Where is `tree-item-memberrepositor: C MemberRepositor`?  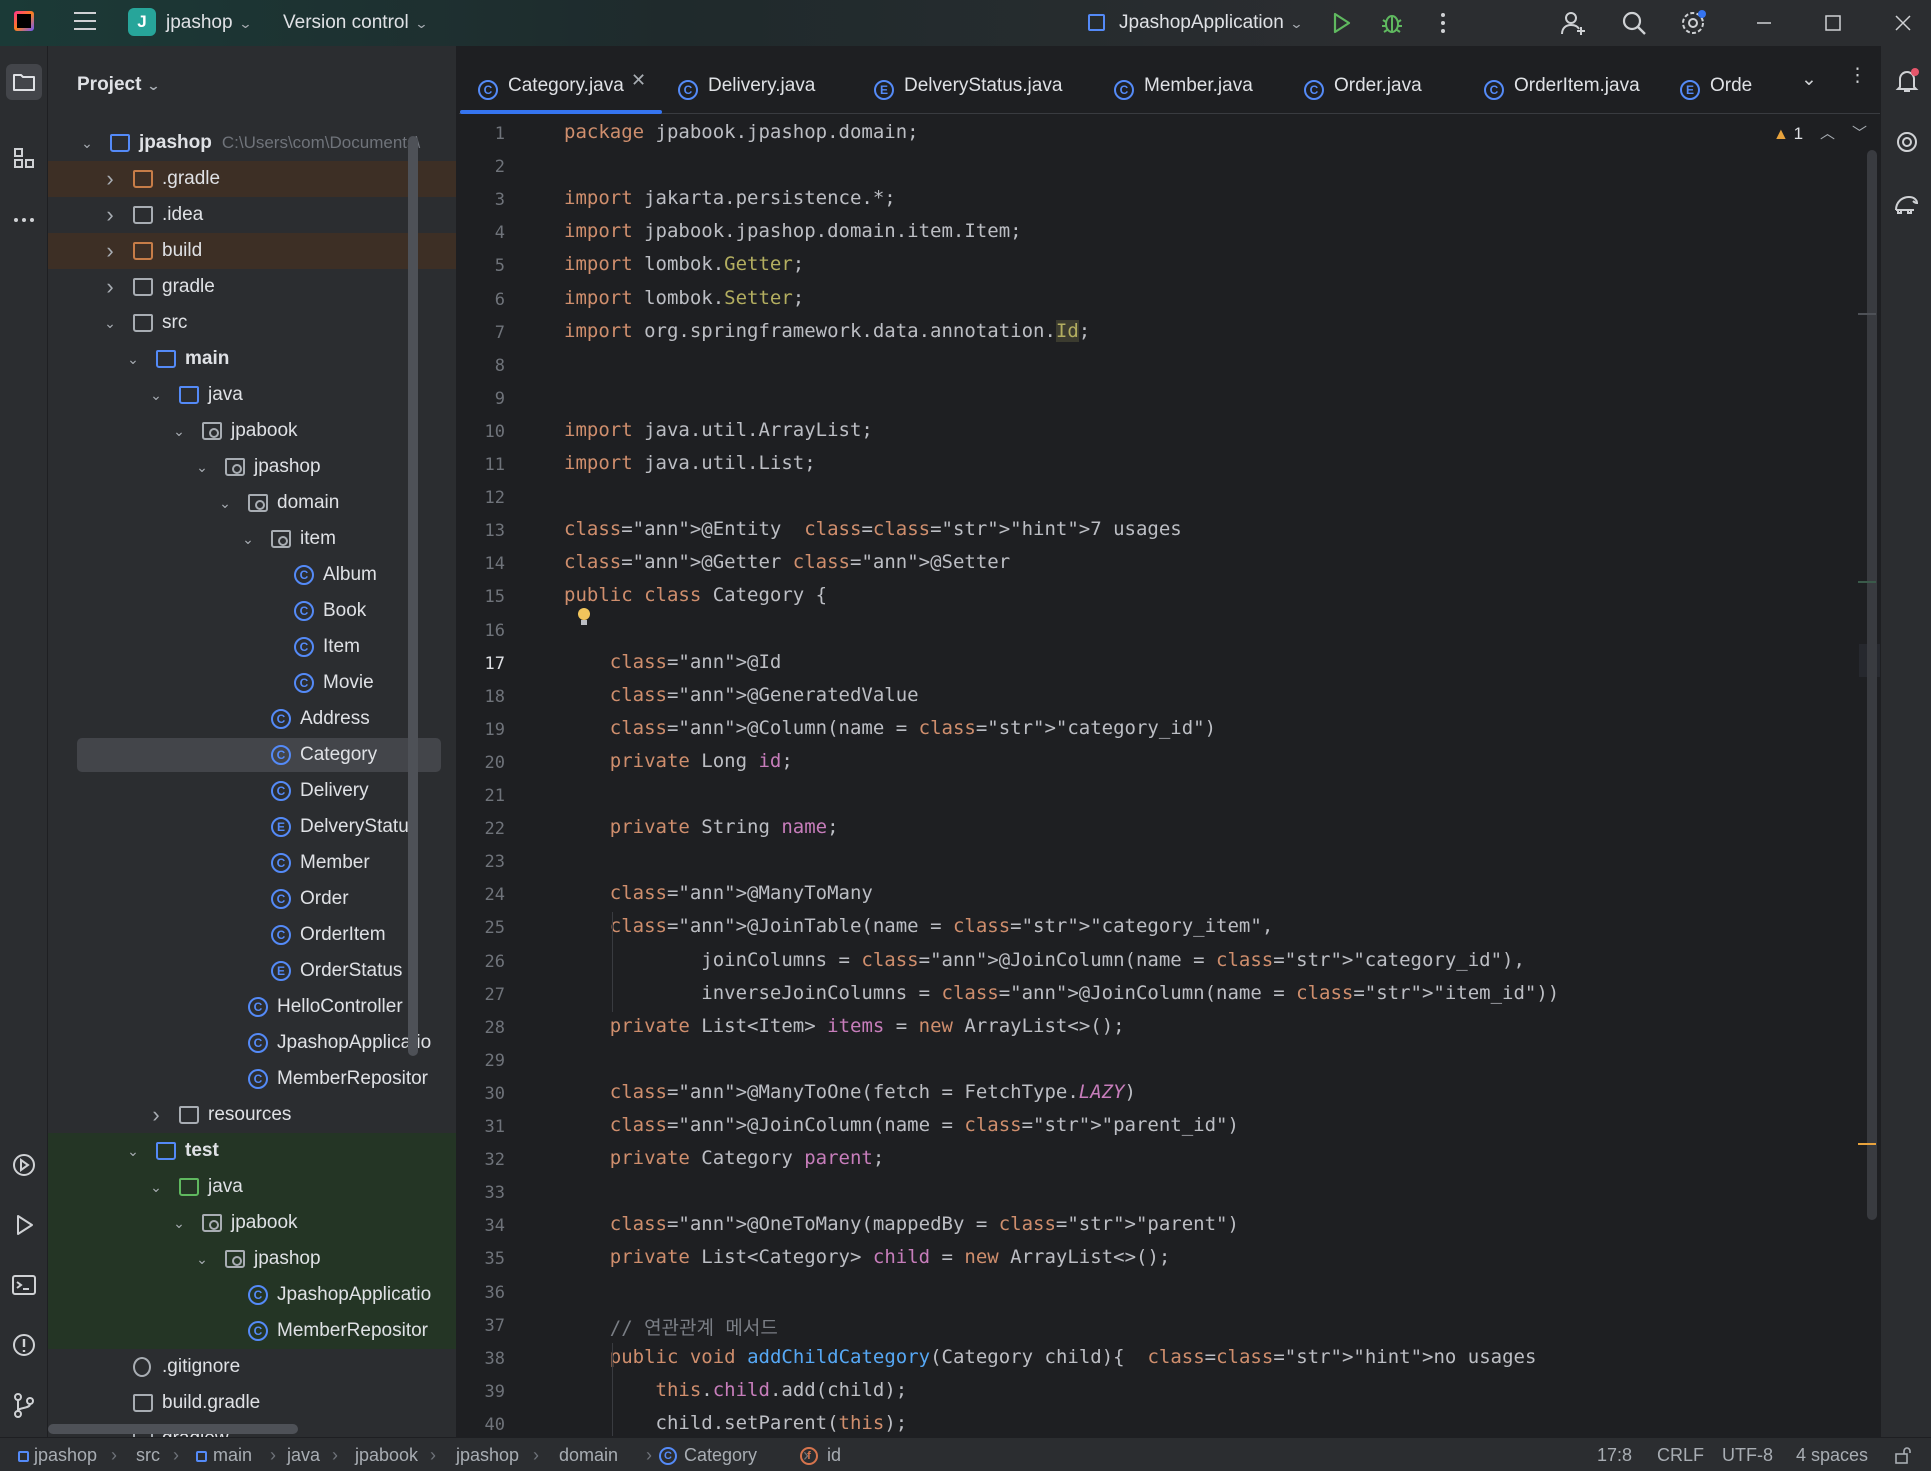 tree-item-memberrepositor: C MemberRepositor is located at coordinates (252, 1331).